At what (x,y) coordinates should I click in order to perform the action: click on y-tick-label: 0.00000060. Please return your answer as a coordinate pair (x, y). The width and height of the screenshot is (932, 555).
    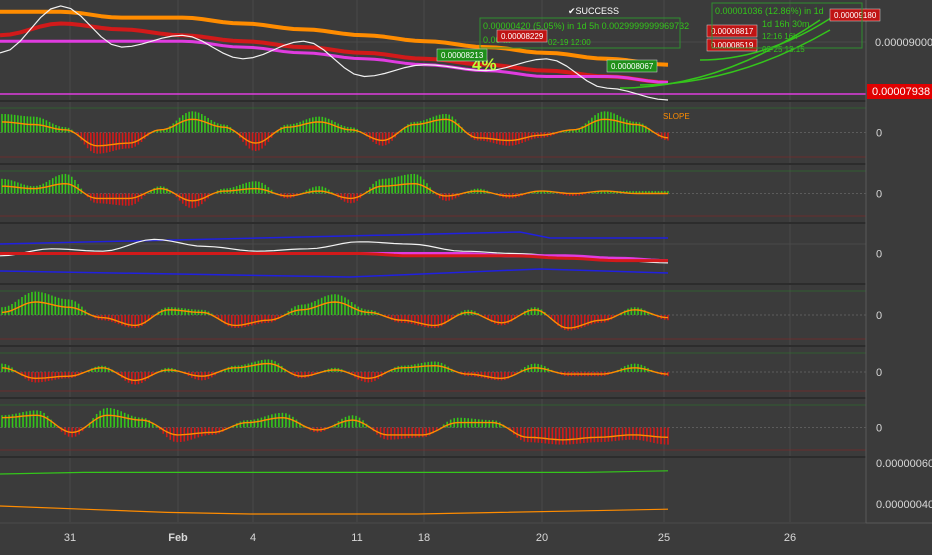
    Looking at the image, I should click on (904, 464).